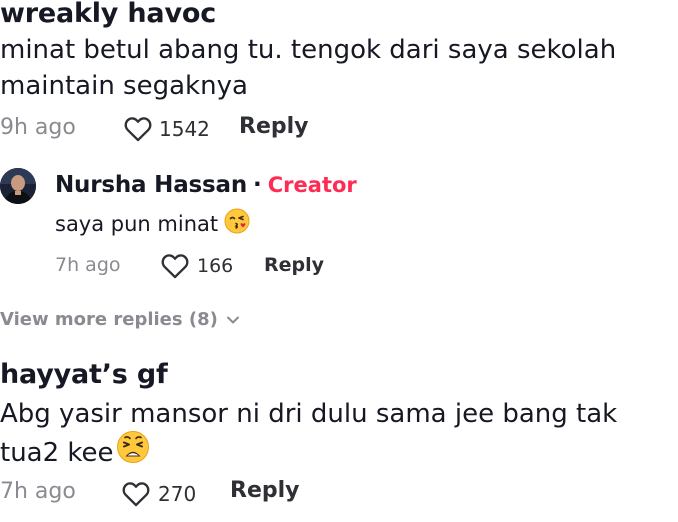 This screenshot has width=678, height=522. I want to click on reply-text-row: saya pun minat, so click(152, 223).